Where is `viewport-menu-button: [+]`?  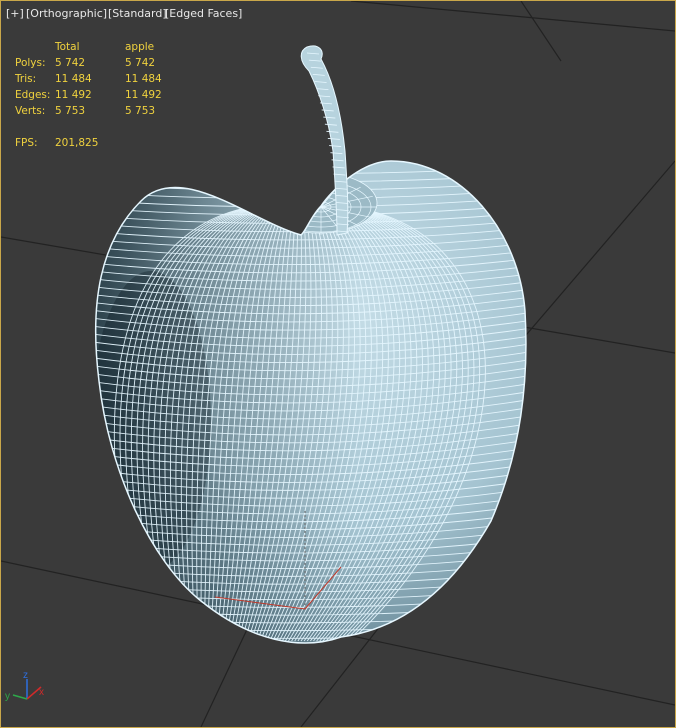
viewport-menu-button: [+] is located at coordinates (15, 13).